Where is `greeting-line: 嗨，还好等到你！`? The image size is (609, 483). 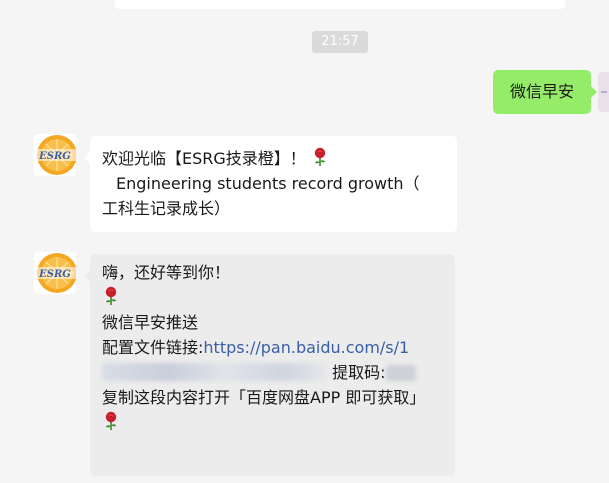 greeting-line: 嗨，还好等到你！ is located at coordinates (166, 272).